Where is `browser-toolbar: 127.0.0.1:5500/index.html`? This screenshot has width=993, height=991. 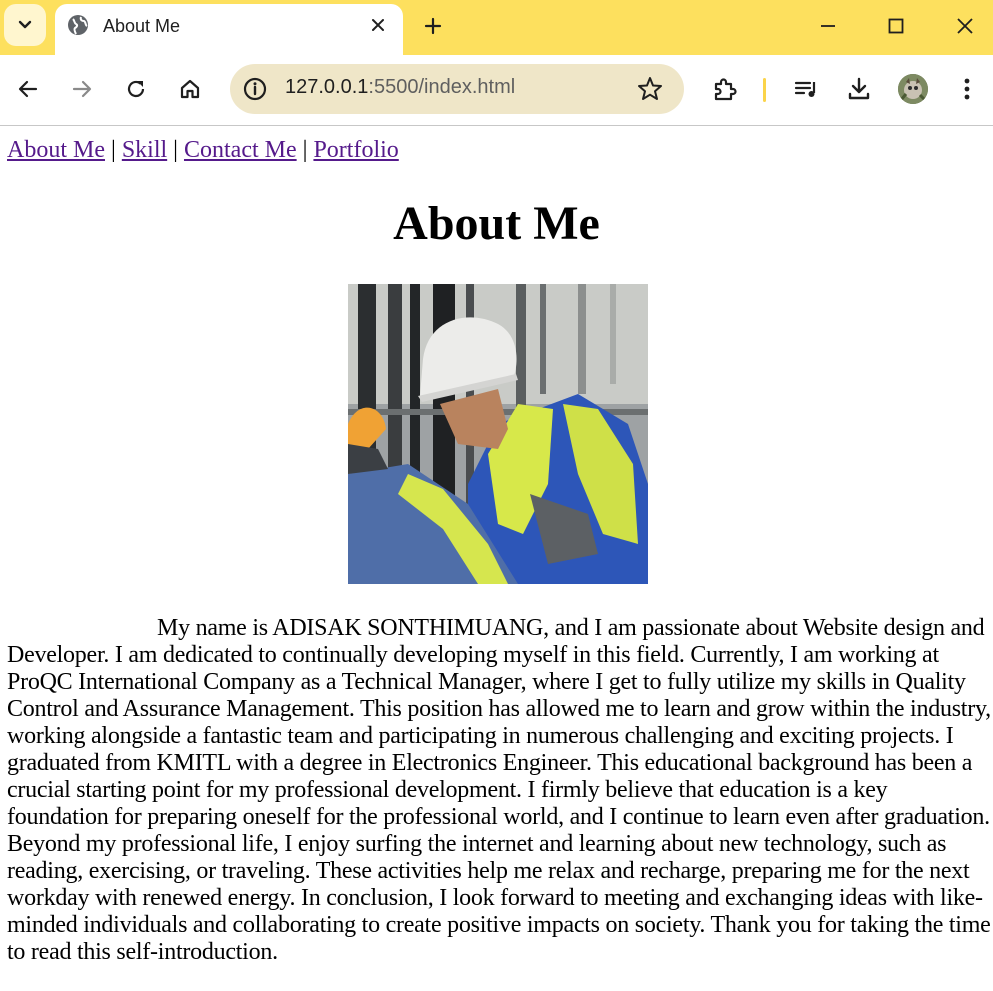
browser-toolbar: 127.0.0.1:5500/index.html is located at coordinates (496, 90).